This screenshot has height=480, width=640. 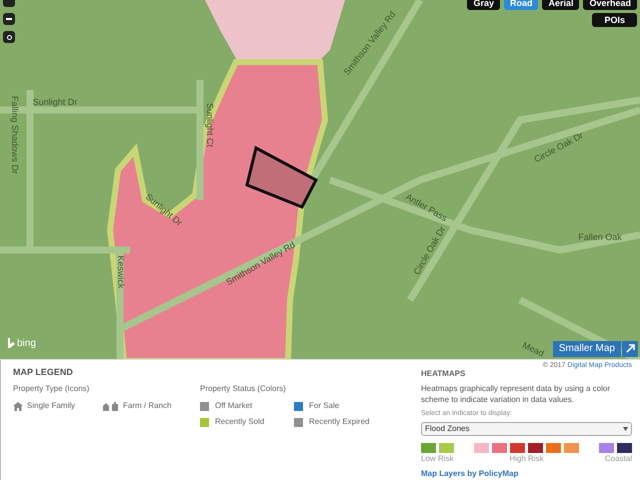 I want to click on logo-icon, so click(x=11, y=343).